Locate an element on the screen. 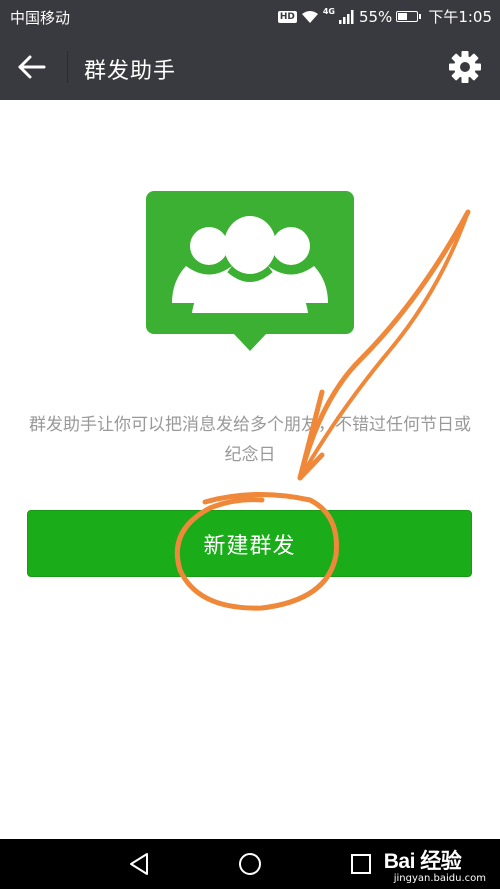 Image resolution: width=500 pixels, height=889 pixels. nav-recents-button is located at coordinates (361, 864).